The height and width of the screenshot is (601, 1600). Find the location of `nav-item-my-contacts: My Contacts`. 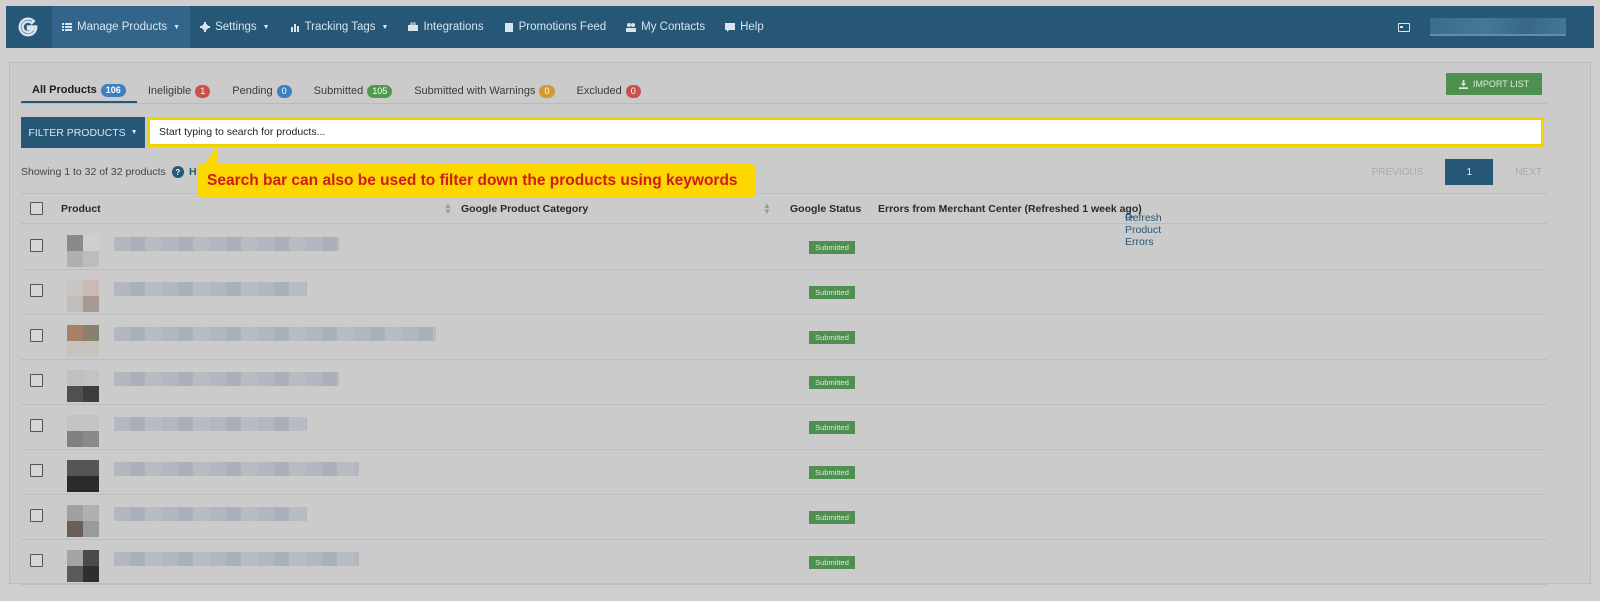

nav-item-my-contacts: My Contacts is located at coordinates (665, 27).